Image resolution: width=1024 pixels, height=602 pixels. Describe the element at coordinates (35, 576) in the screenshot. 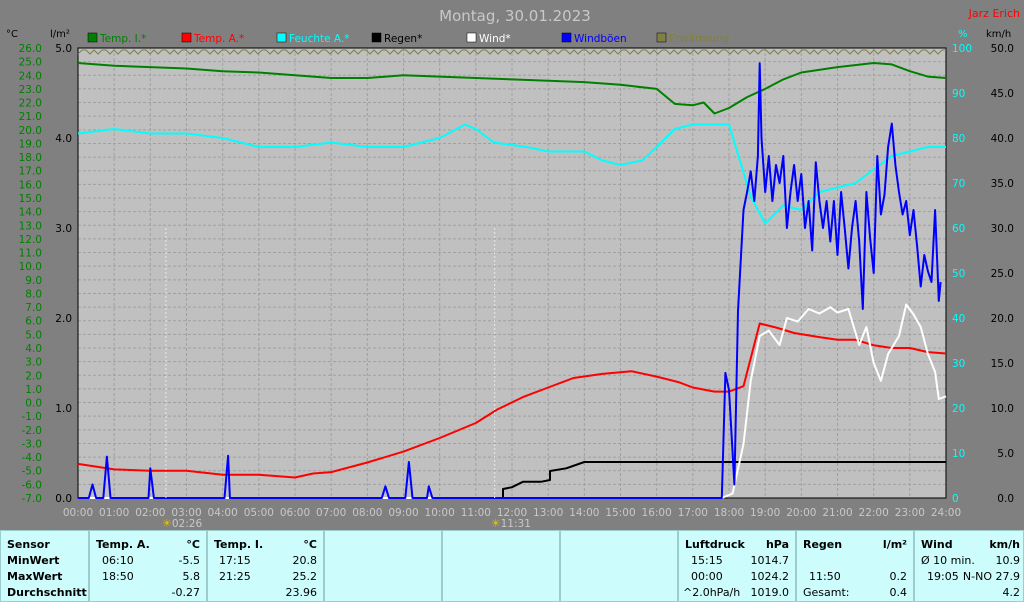

I see `row-label-max: MaxWert` at that location.